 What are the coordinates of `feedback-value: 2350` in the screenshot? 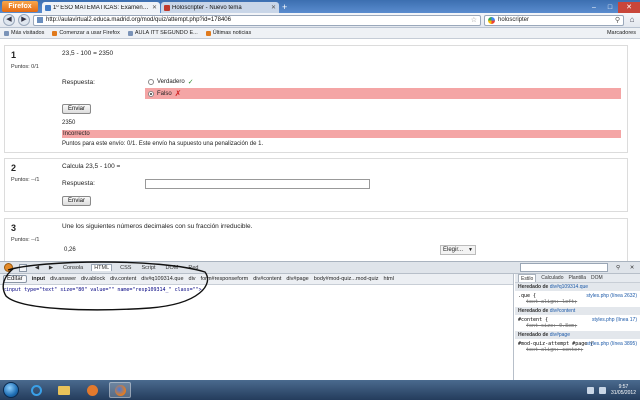 It's located at (69, 123).